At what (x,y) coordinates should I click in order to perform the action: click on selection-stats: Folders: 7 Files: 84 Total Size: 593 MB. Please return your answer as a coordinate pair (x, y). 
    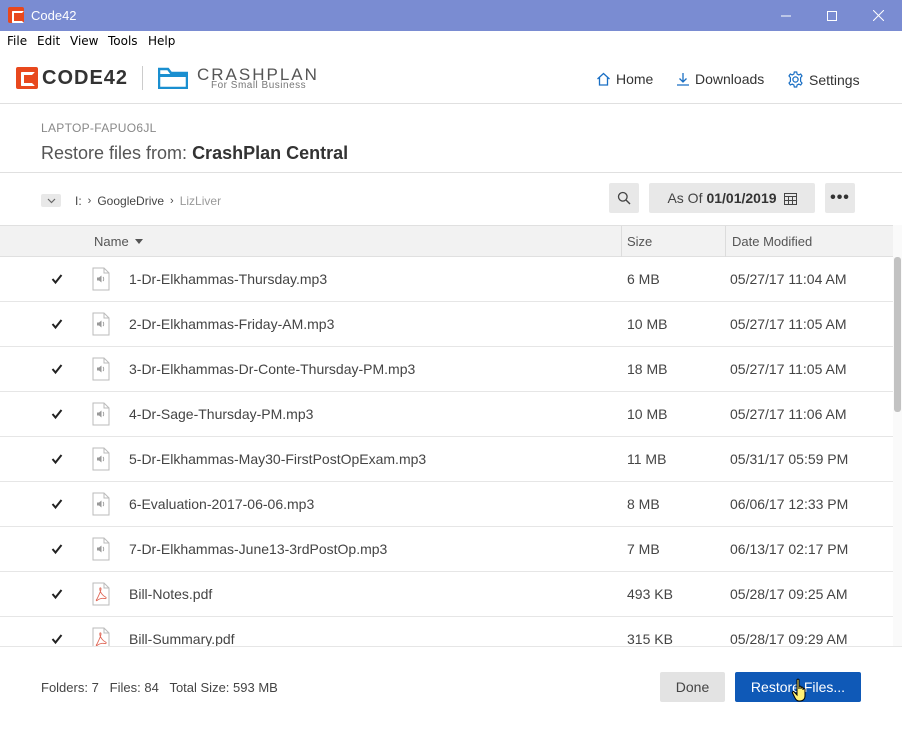
    Looking at the image, I should click on (159, 687).